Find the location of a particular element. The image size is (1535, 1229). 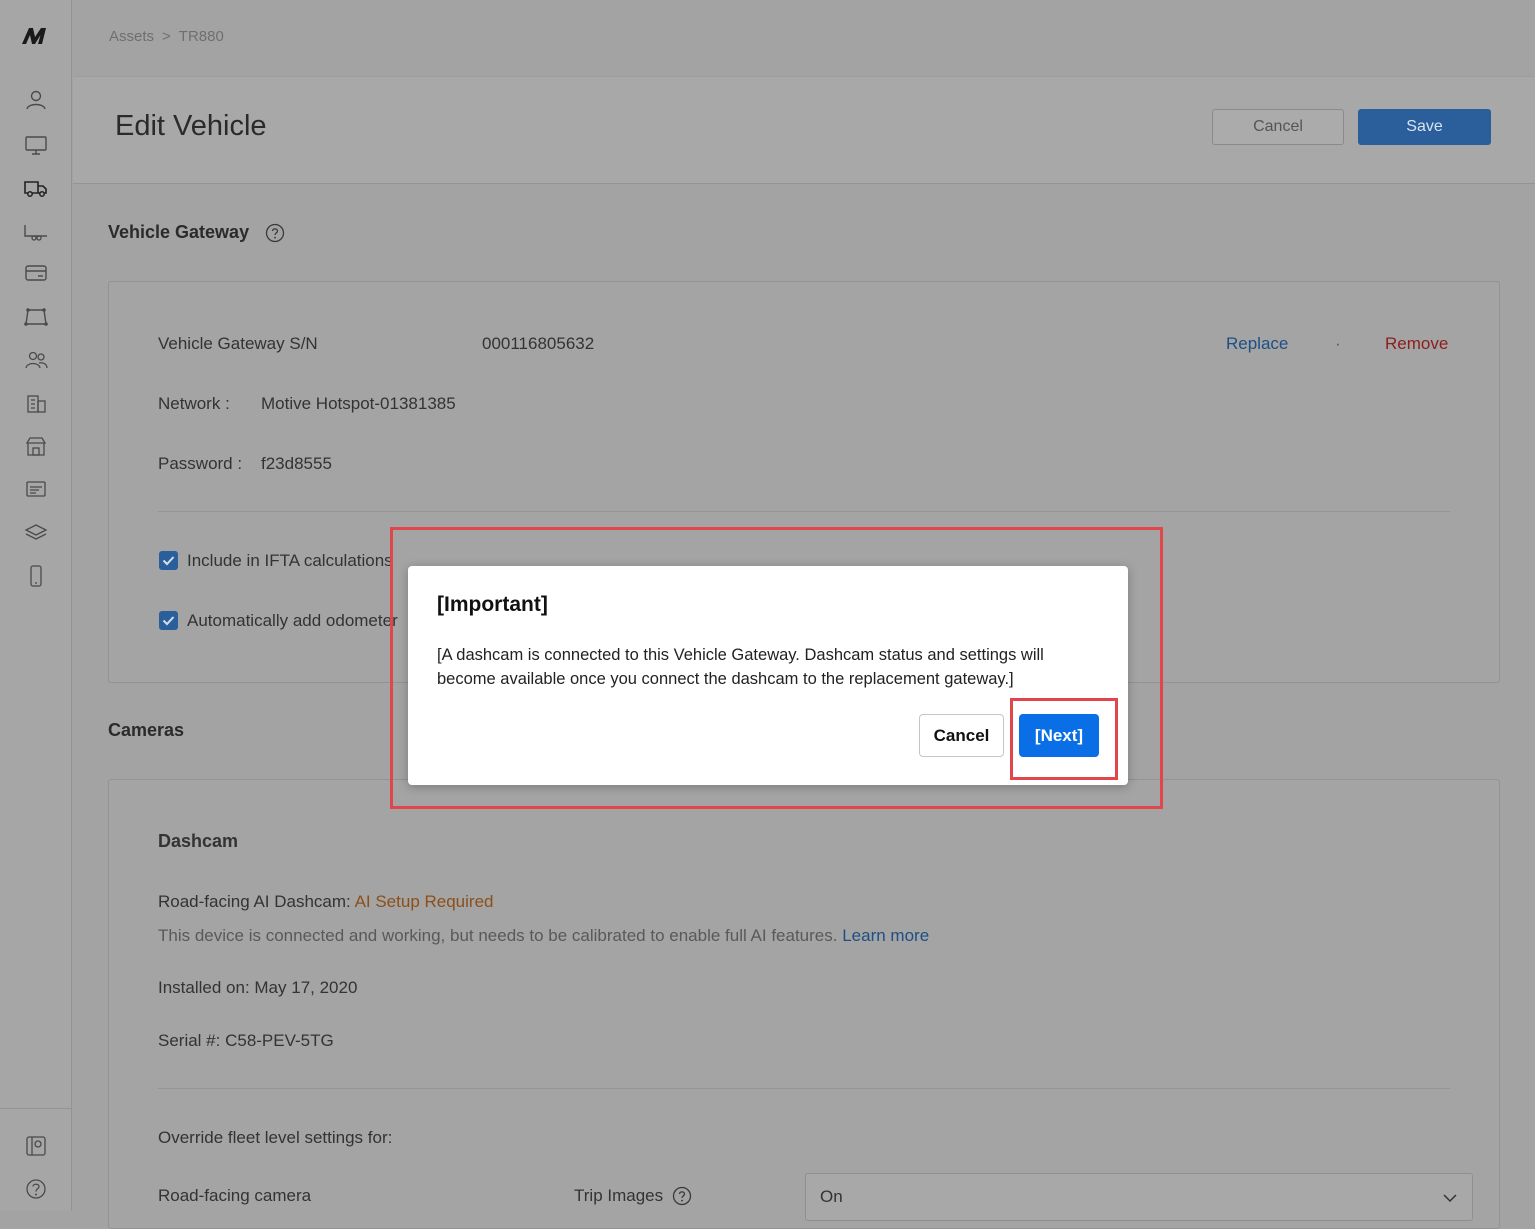

breadcrumb-current: TR880 is located at coordinates (201, 36).